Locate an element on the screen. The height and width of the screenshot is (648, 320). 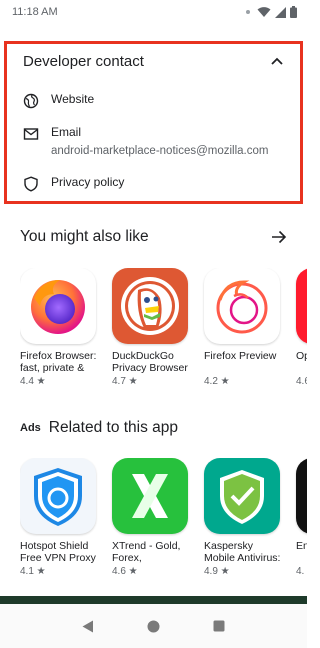
xtrend-icon is located at coordinates (150, 496).